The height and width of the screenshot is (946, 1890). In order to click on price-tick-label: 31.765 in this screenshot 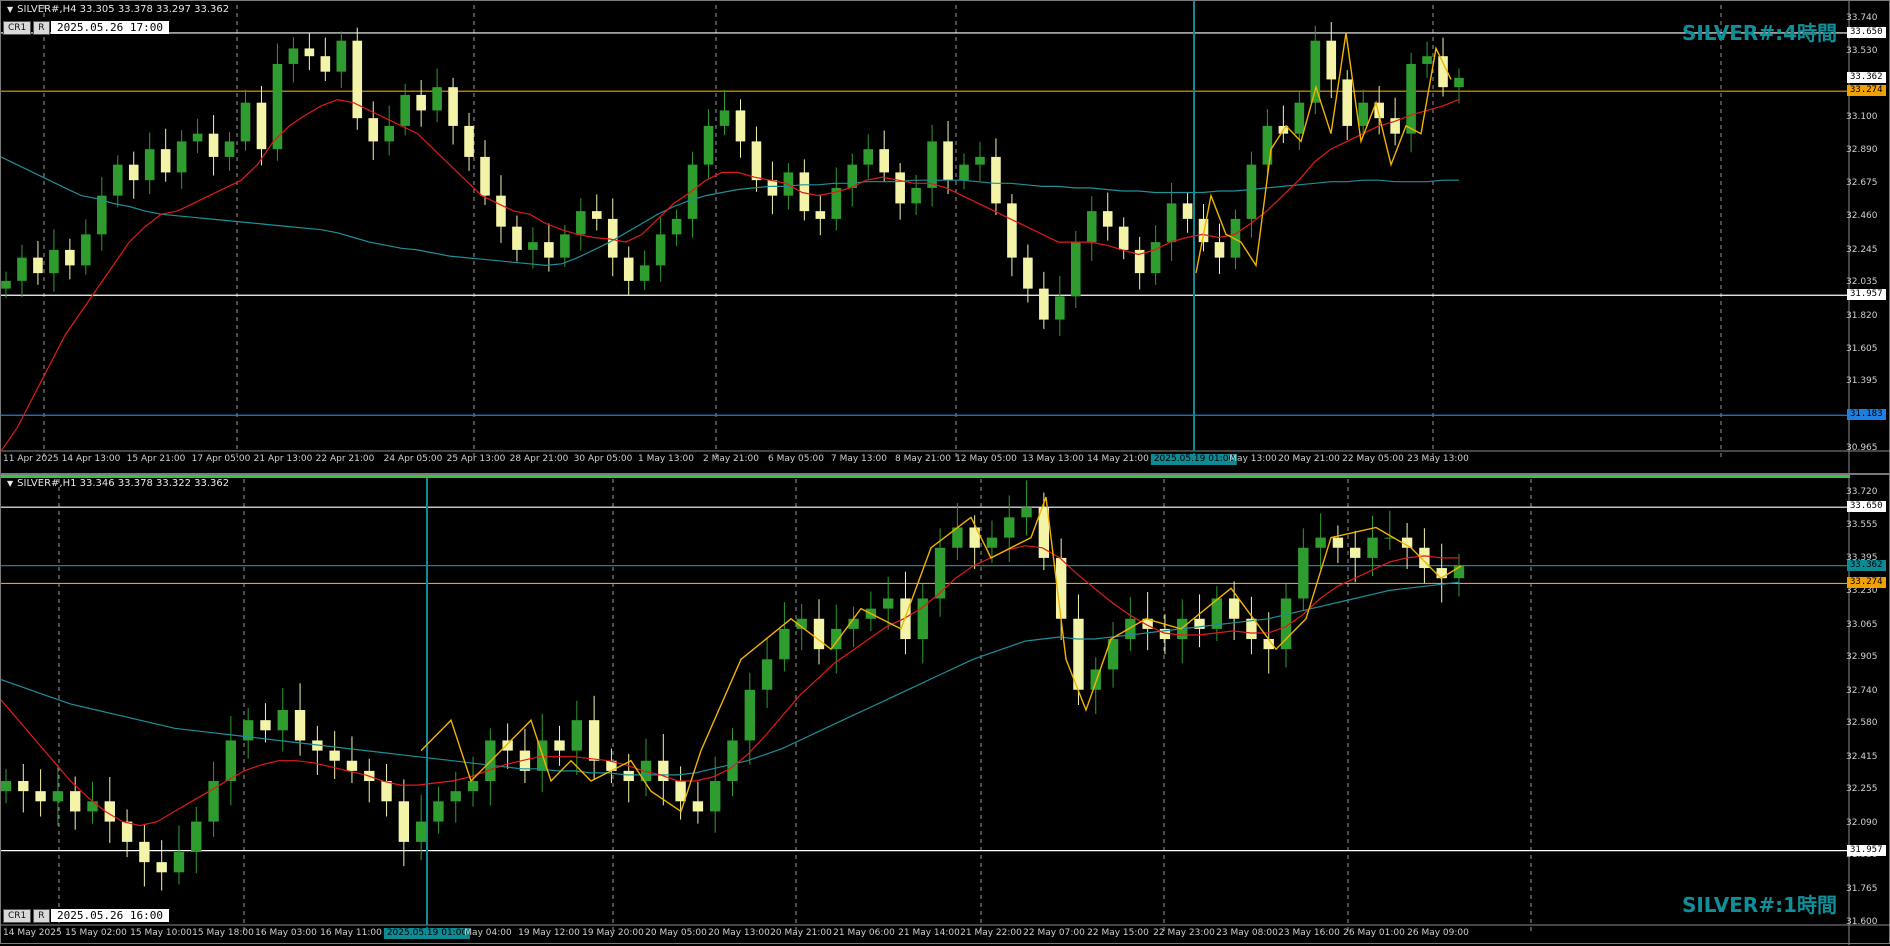, I will do `click(1862, 888)`.